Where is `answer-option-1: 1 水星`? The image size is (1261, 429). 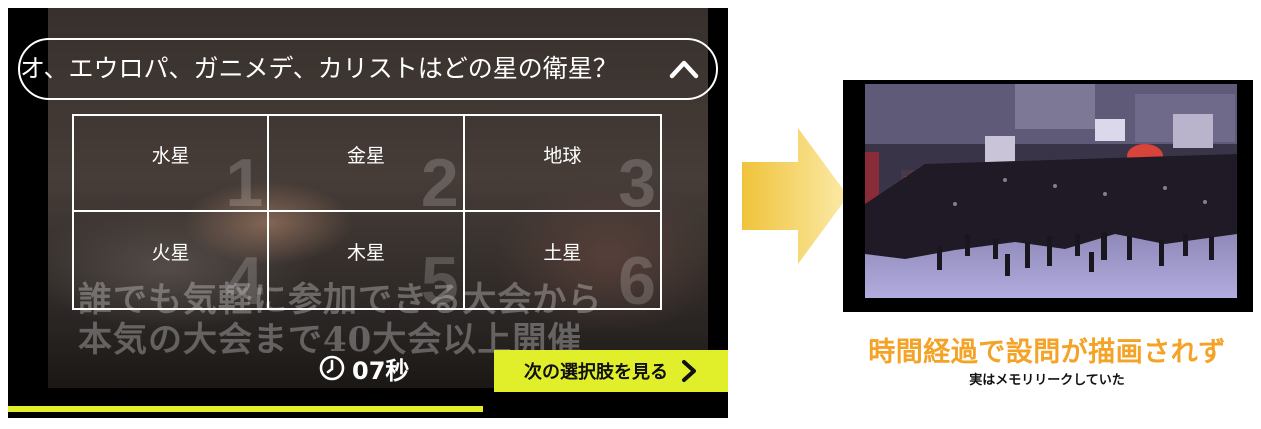 answer-option-1: 1 水星 is located at coordinates (172, 164).